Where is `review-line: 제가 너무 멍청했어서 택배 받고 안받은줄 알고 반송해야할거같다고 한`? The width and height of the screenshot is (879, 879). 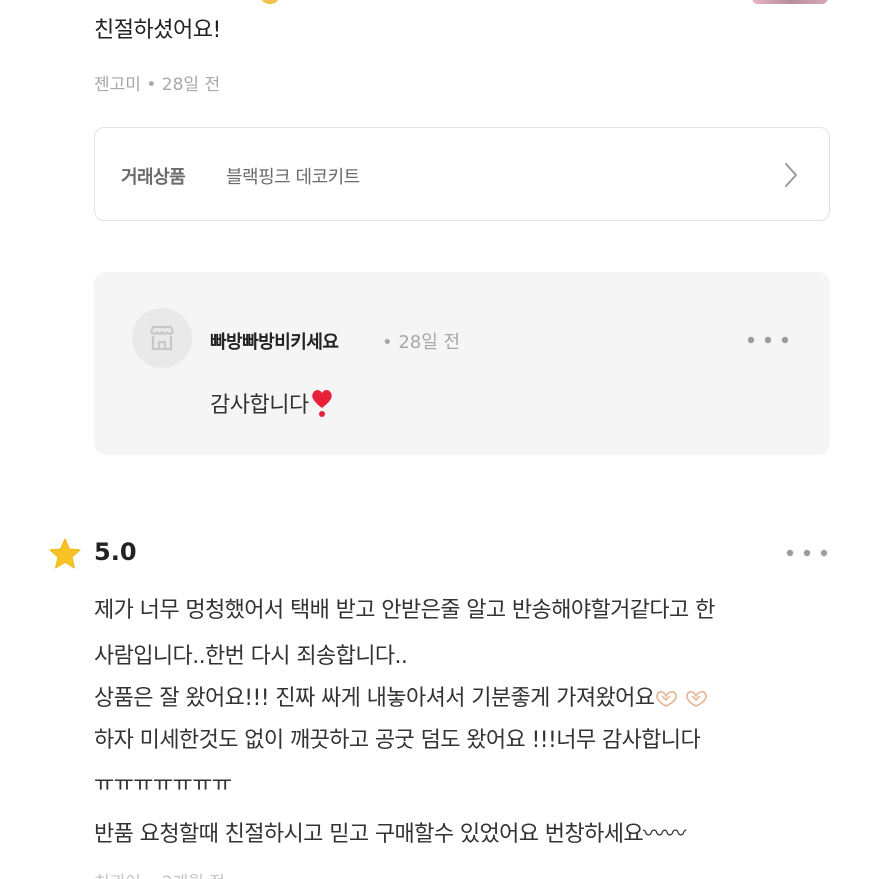 review-line: 제가 너무 멍청했어서 택배 받고 안받은줄 알고 반송해야할거같다고 한 is located at coordinates (404, 610).